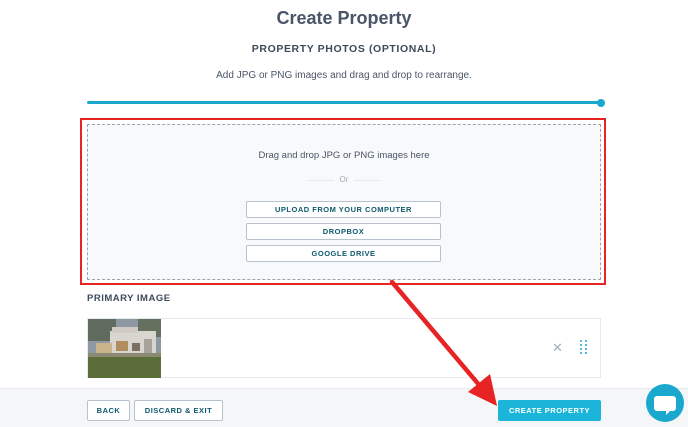 The height and width of the screenshot is (427, 688). Describe the element at coordinates (178, 410) in the screenshot. I see `discard-and-exit-button: DISCARD & EXIT` at that location.